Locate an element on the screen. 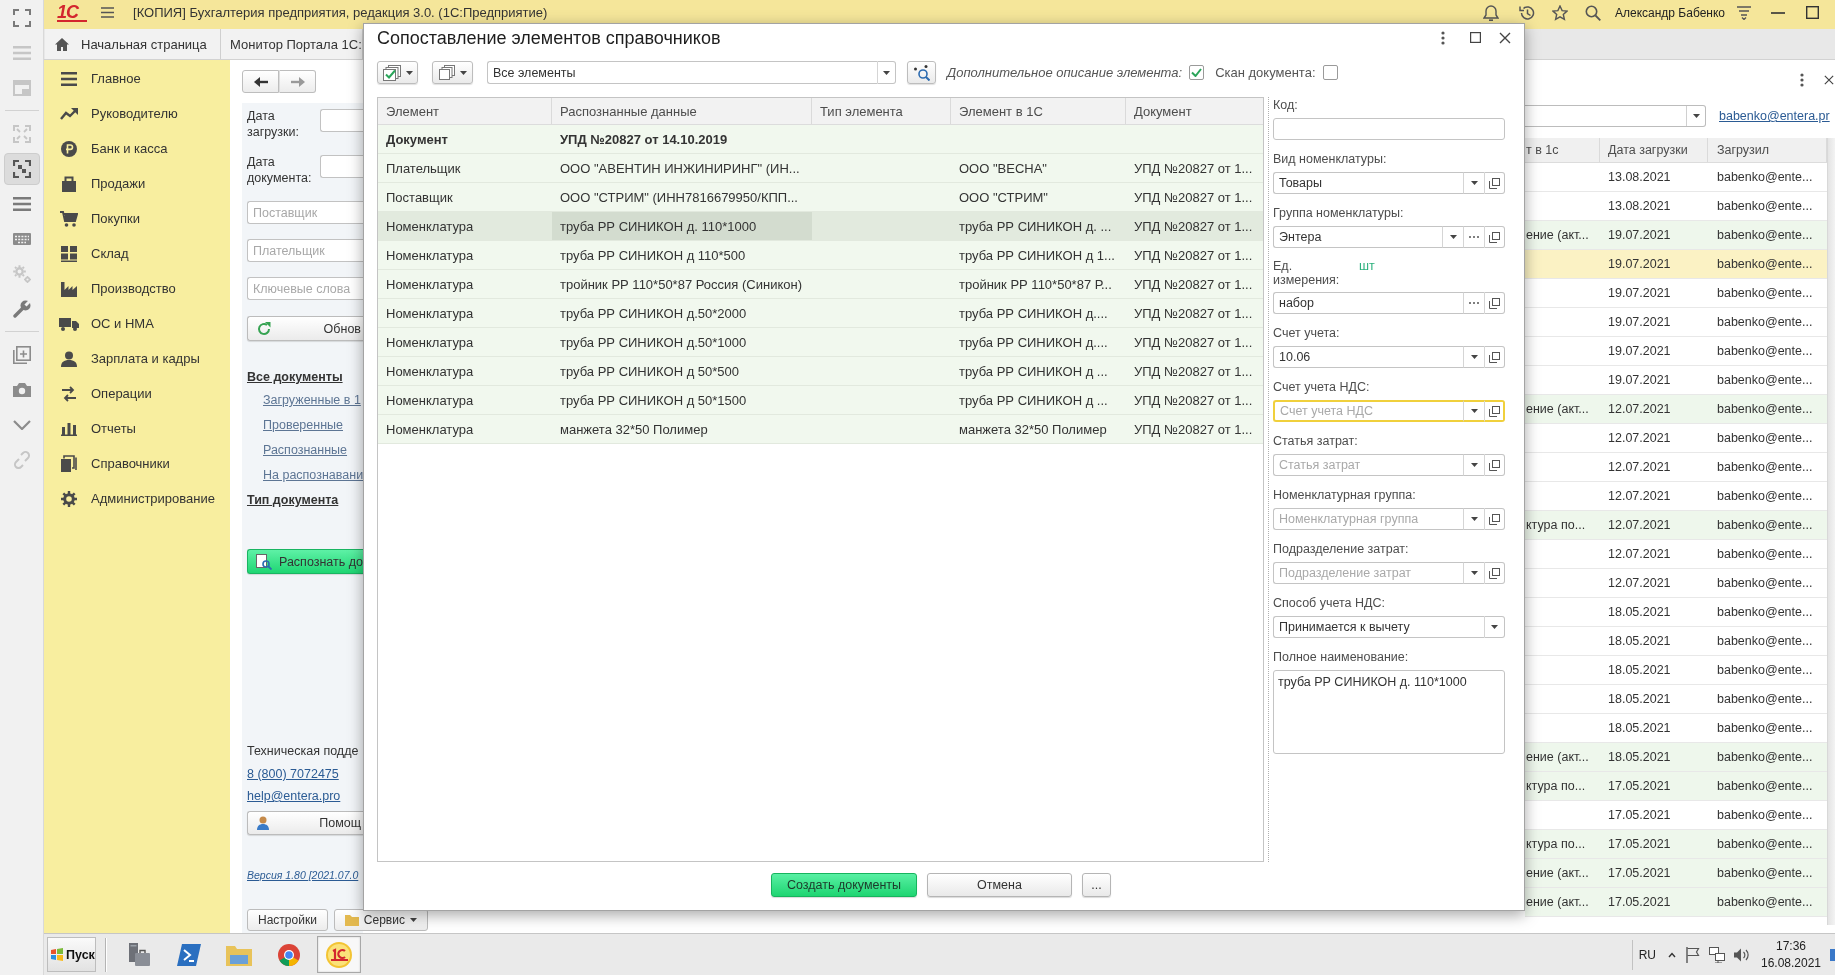 Image resolution: width=1835 pixels, height=975 pixels. nav-item: Производство is located at coordinates (137, 288).